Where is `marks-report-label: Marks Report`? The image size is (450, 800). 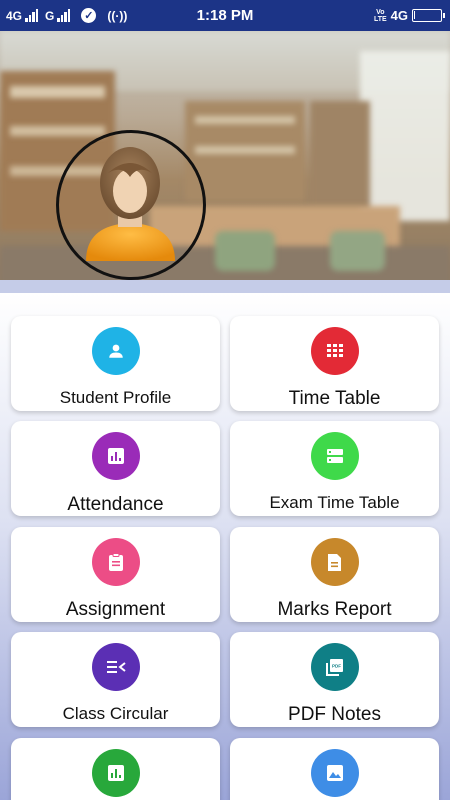
marks-report-label: Marks Report is located at coordinates (334, 609).